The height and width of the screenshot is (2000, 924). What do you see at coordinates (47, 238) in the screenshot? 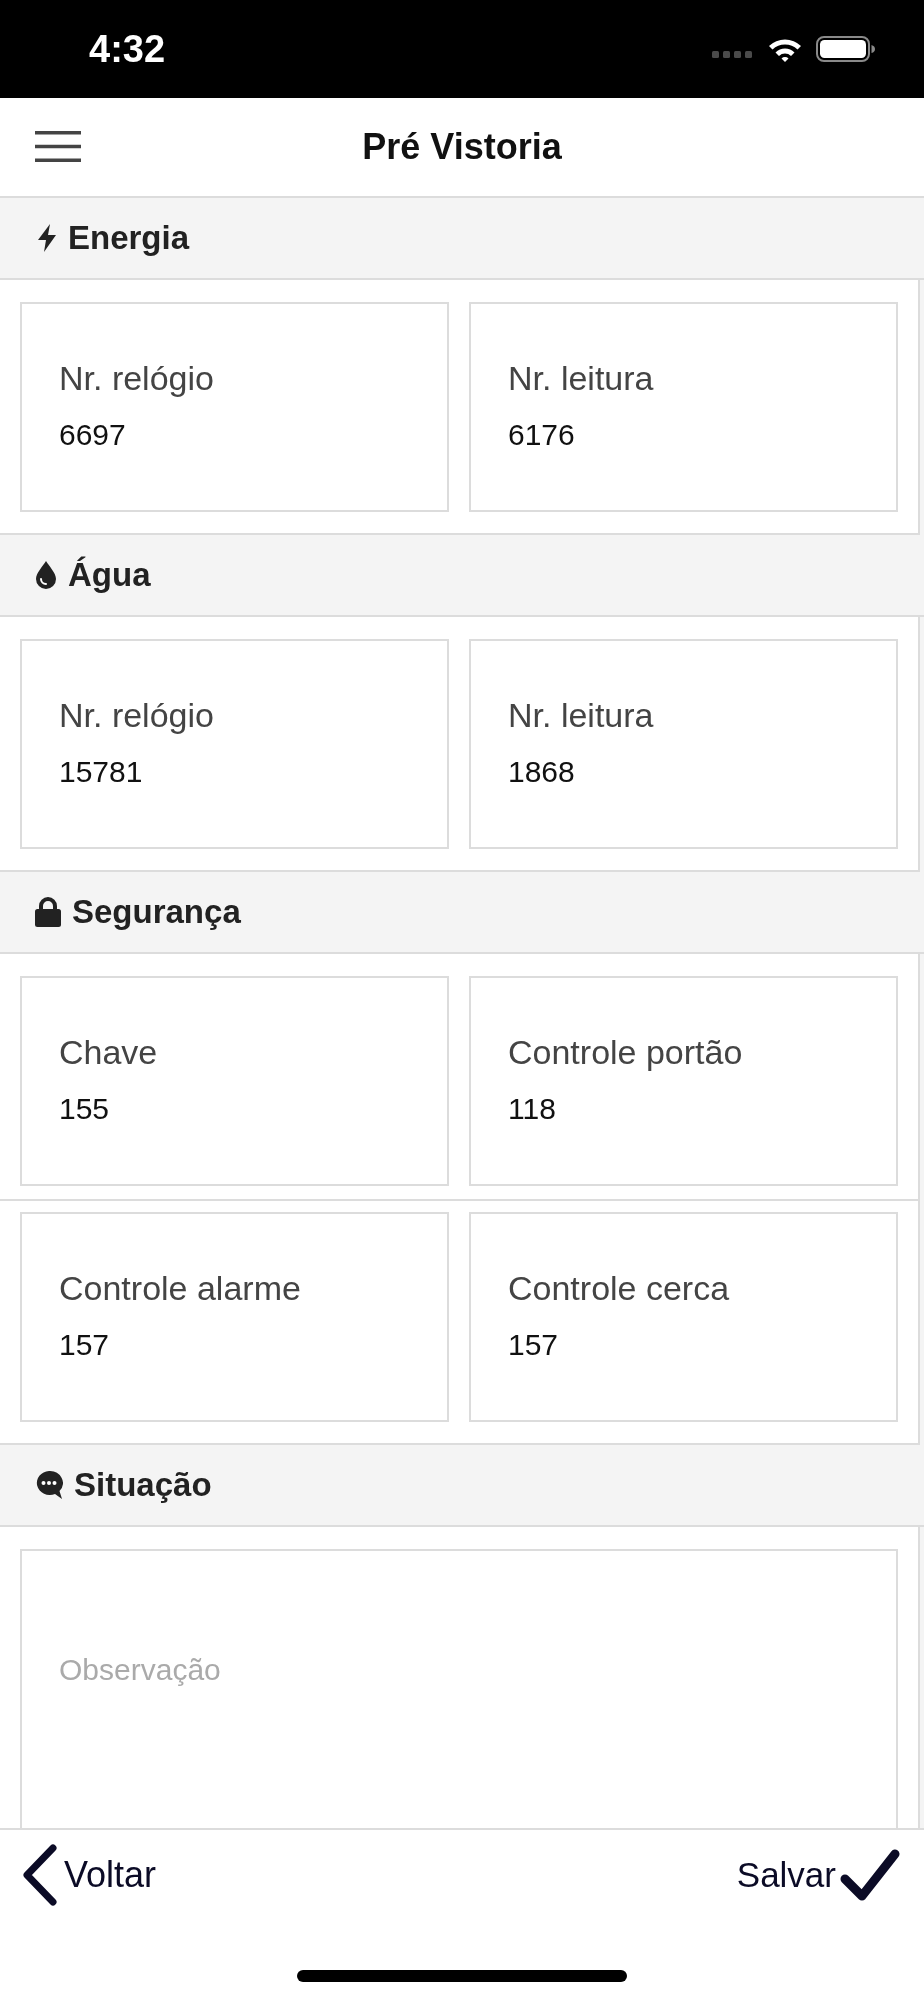
I see `lightning-bolt-icon` at bounding box center [47, 238].